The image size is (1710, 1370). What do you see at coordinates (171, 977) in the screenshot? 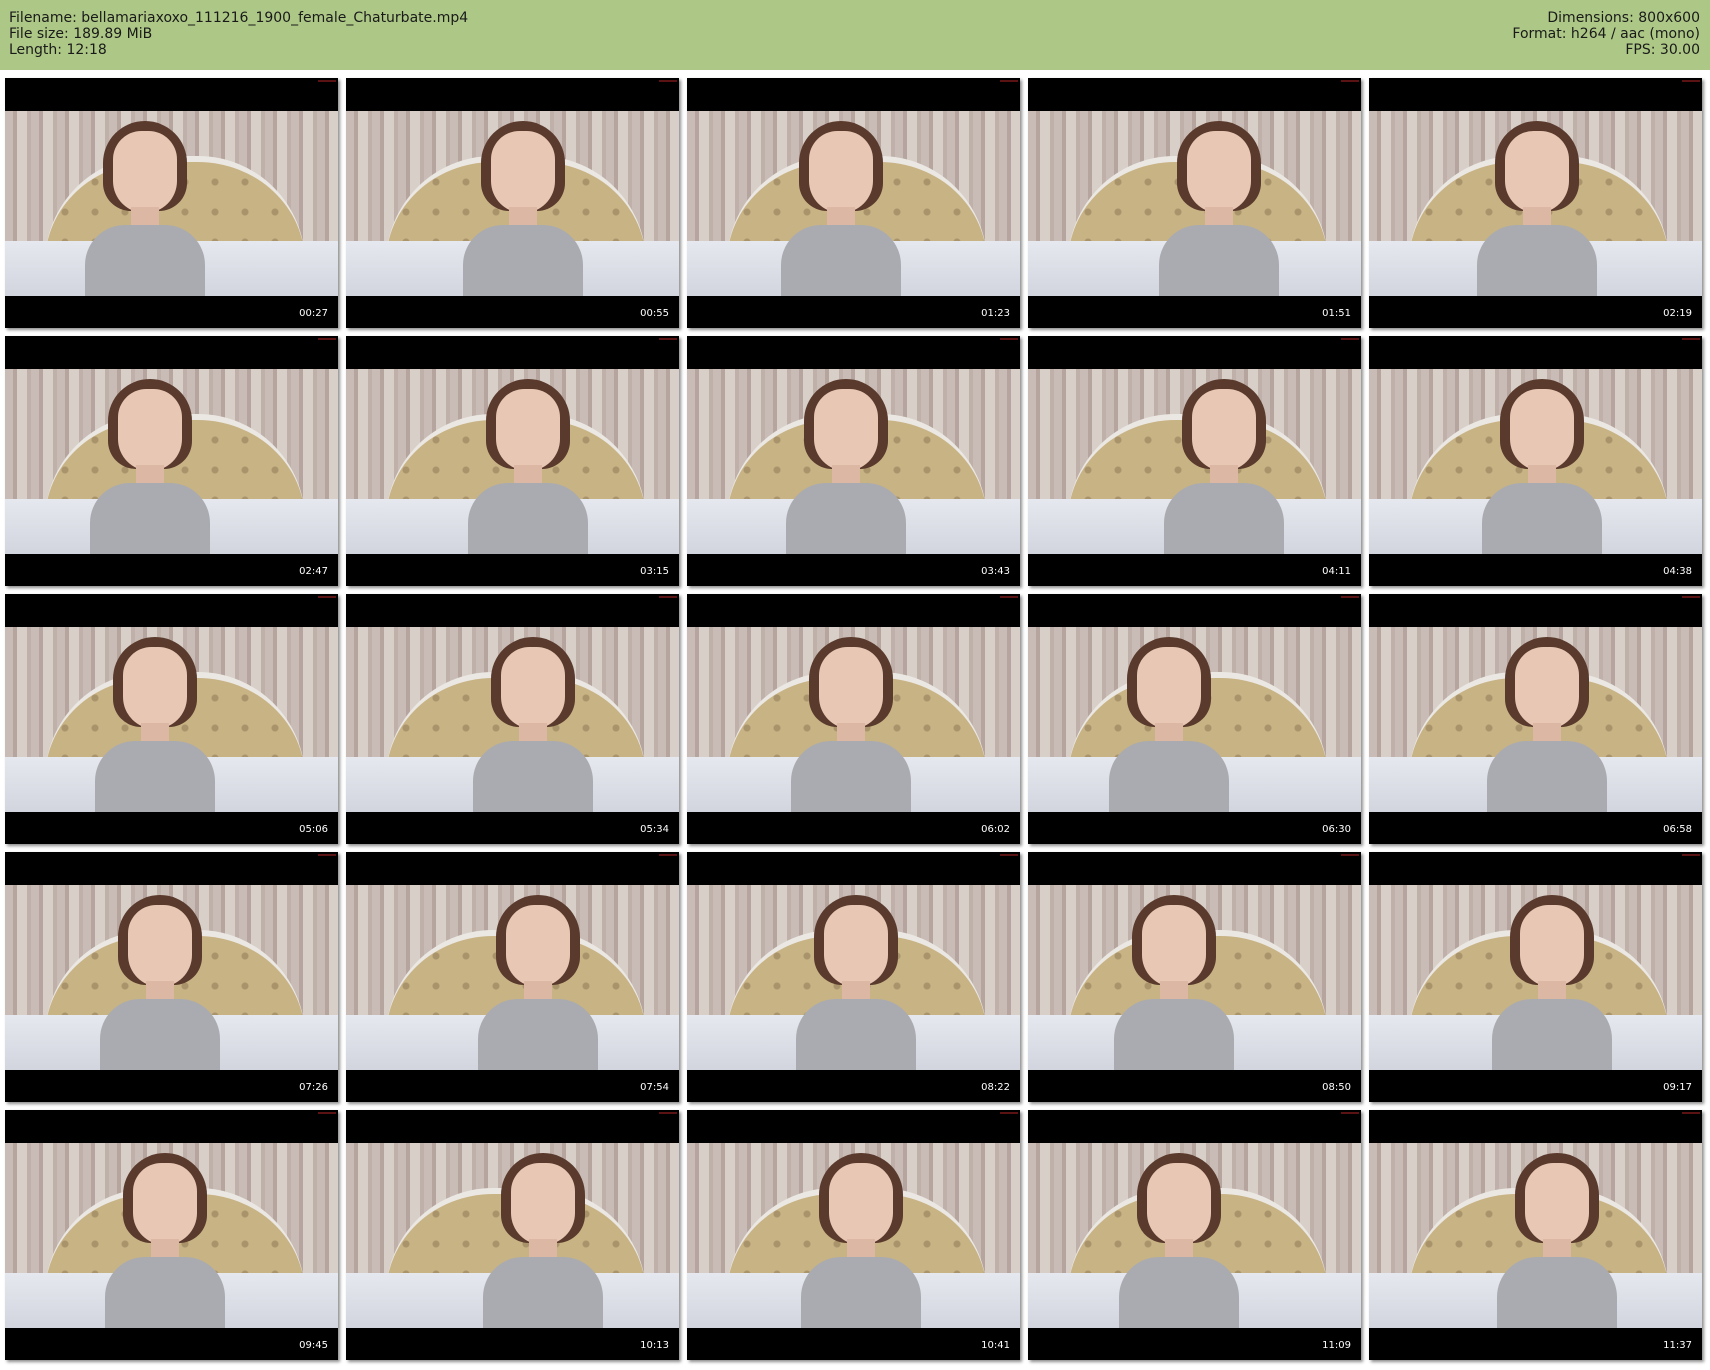
I see `video-thumbnail: 07:26` at bounding box center [171, 977].